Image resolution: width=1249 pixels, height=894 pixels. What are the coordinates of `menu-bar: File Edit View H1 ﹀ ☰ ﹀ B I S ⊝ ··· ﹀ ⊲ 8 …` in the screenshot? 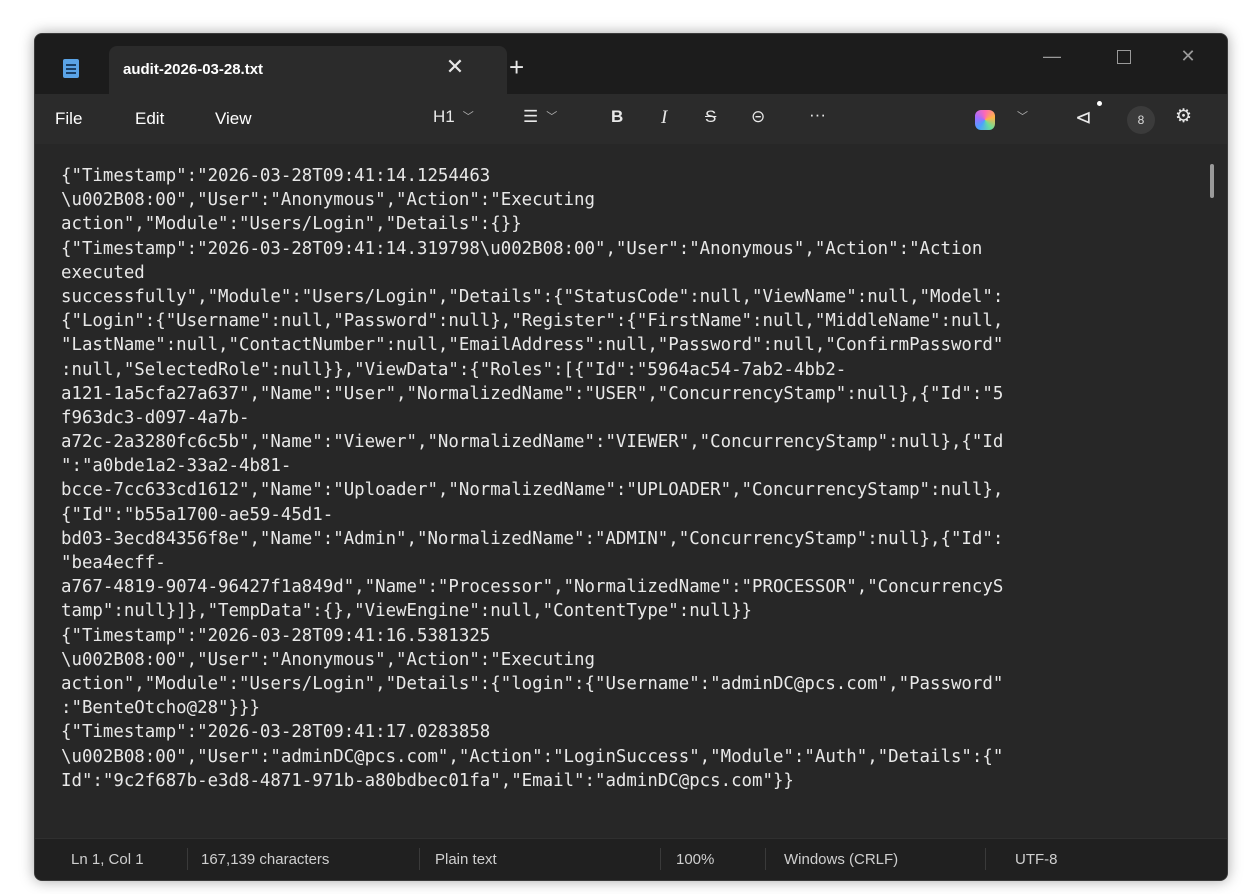 It's located at (631, 119).